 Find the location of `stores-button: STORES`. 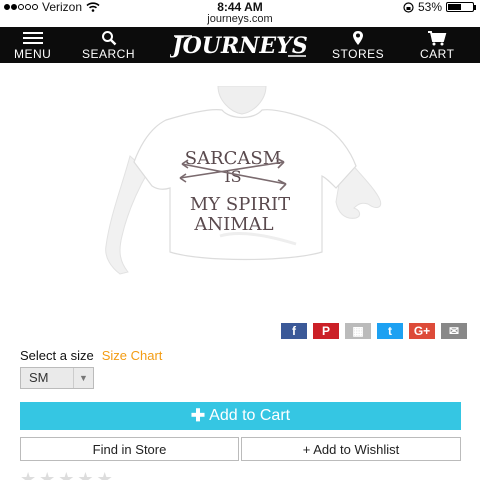

stores-button: STORES is located at coordinates (358, 45).